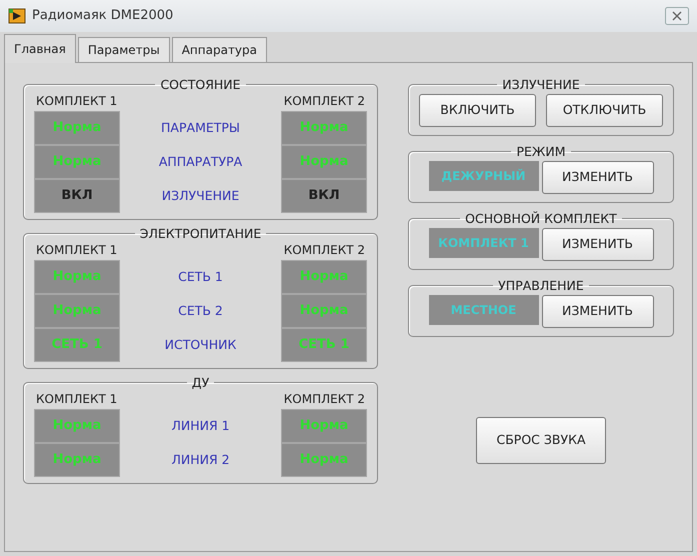 This screenshot has height=556, width=697. What do you see at coordinates (541, 151) in the screenshot?
I see `group-title: РЕЖИМ` at bounding box center [541, 151].